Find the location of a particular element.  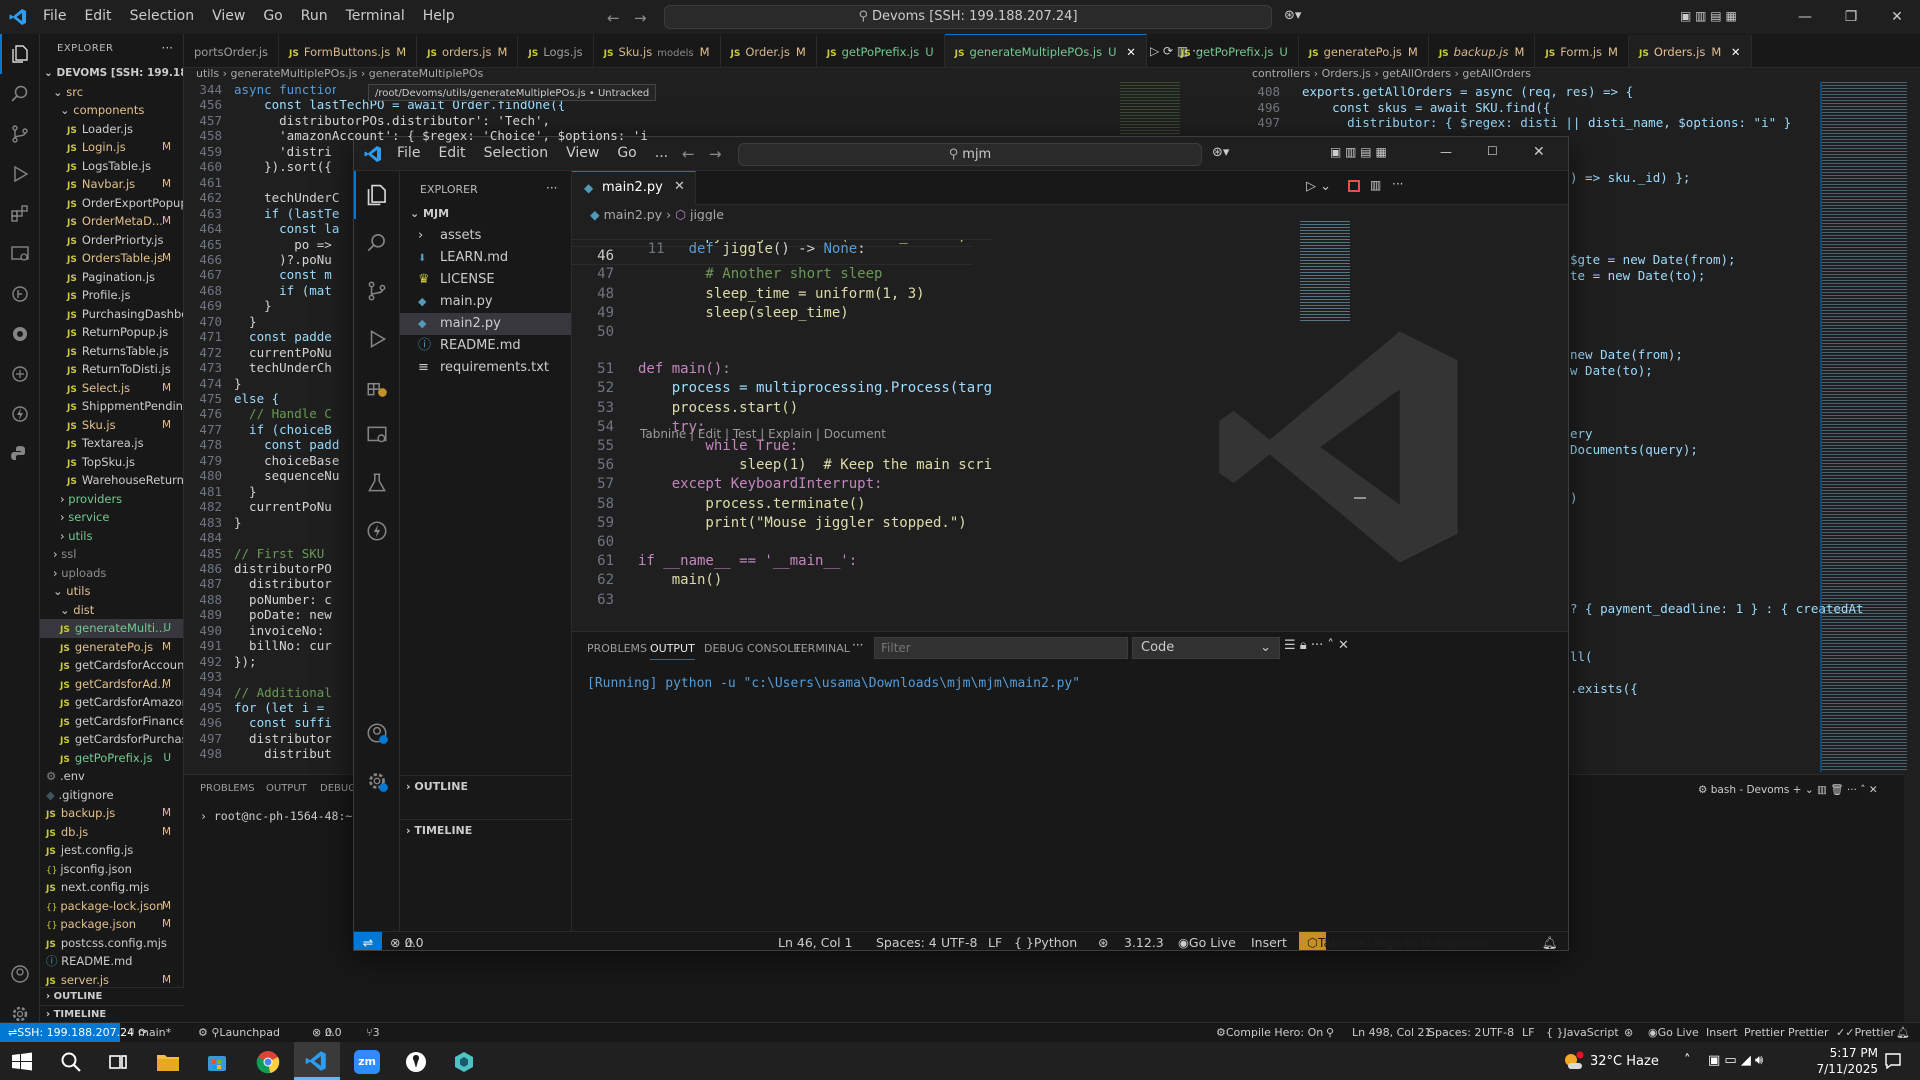

language-mode: { } Python is located at coordinates (1045, 941).